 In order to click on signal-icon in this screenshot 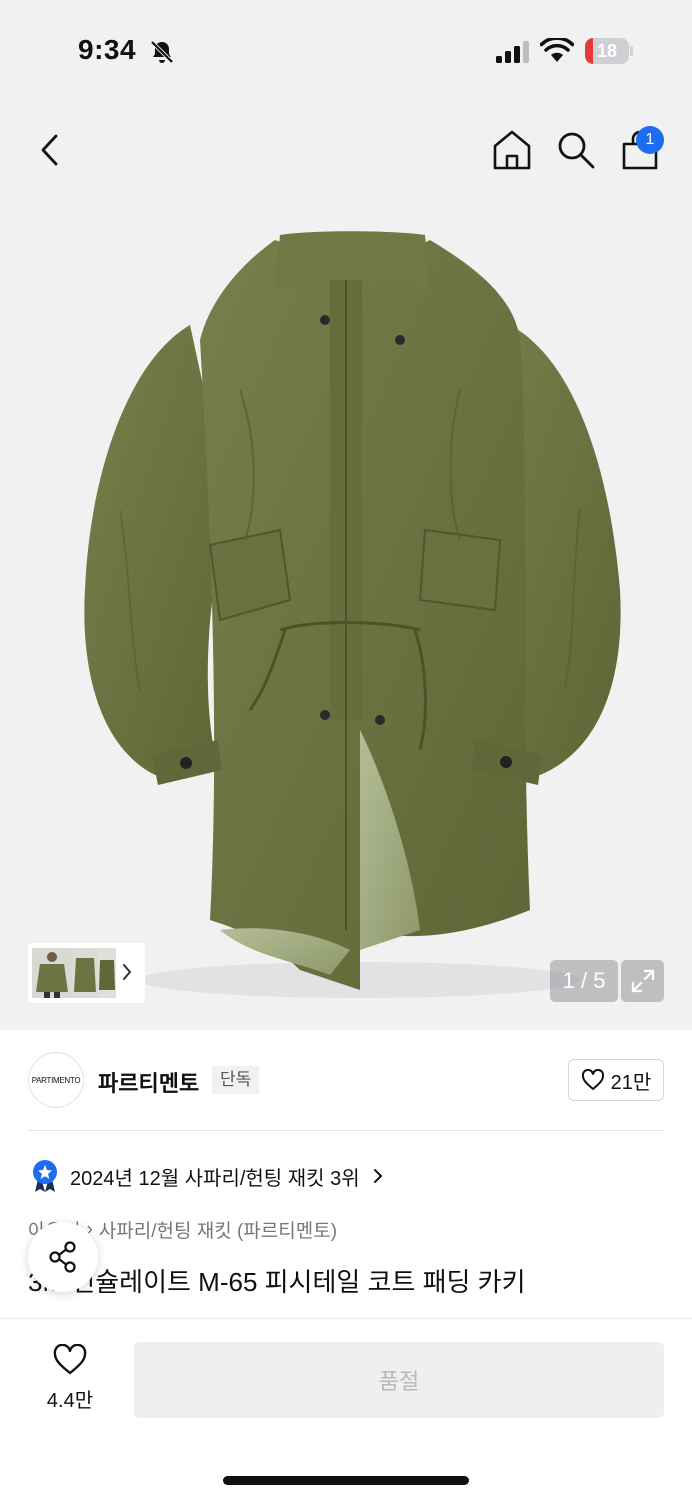, I will do `click(512, 52)`.